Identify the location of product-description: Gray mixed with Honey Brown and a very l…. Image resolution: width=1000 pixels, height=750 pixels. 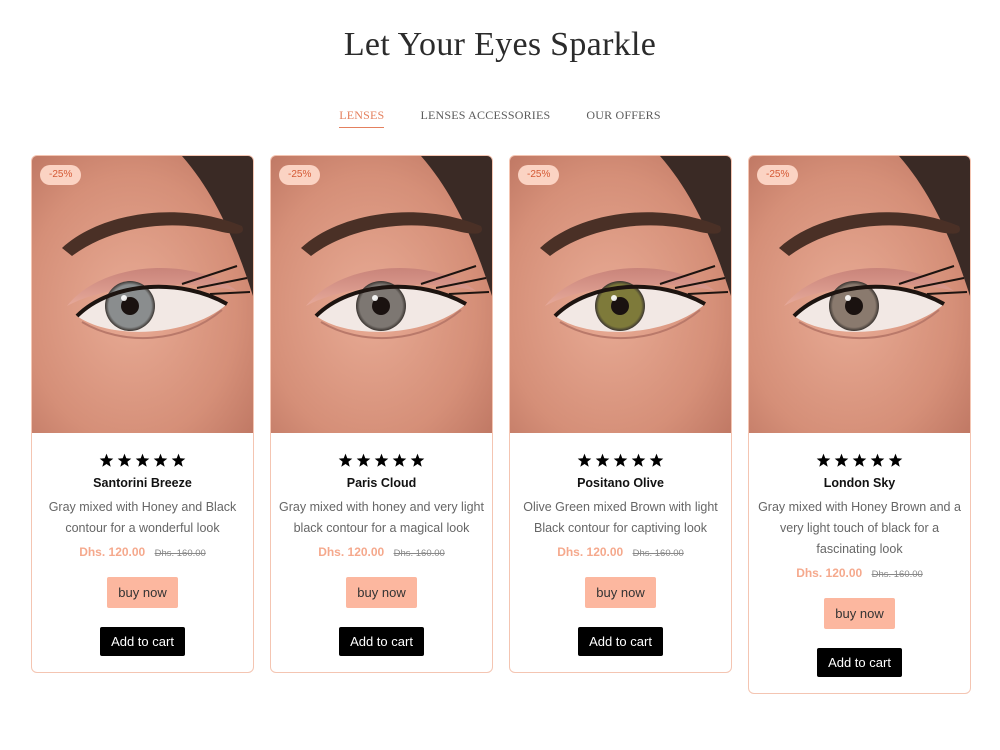
(859, 528).